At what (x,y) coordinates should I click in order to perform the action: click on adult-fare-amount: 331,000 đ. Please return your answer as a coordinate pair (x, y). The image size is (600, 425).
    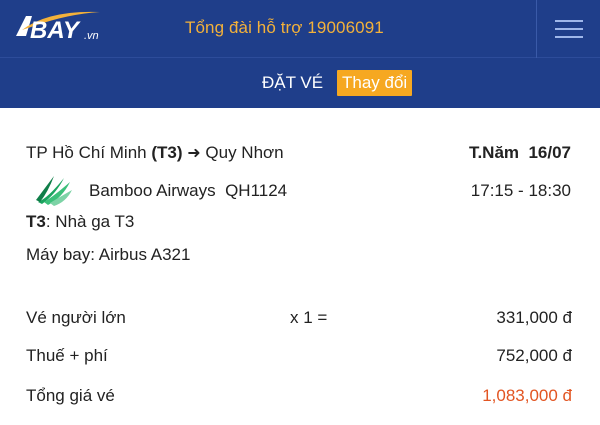
    Looking at the image, I should click on (534, 317).